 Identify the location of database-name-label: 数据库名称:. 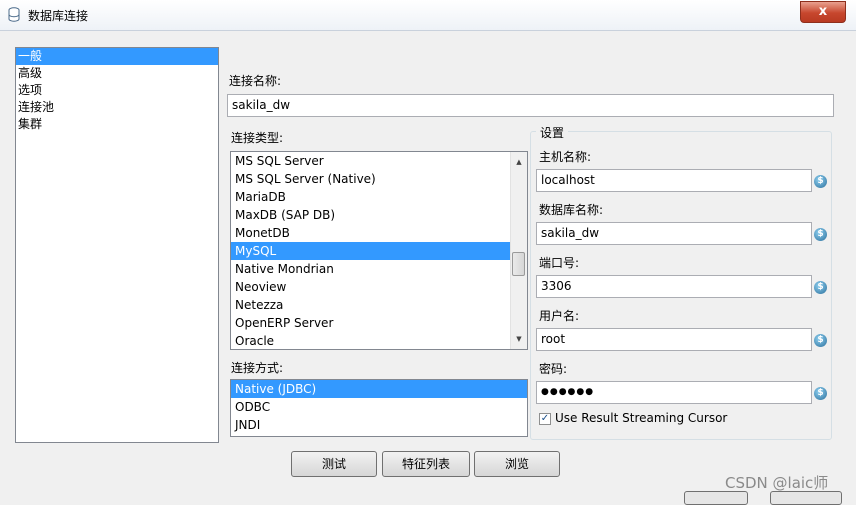
(571, 210).